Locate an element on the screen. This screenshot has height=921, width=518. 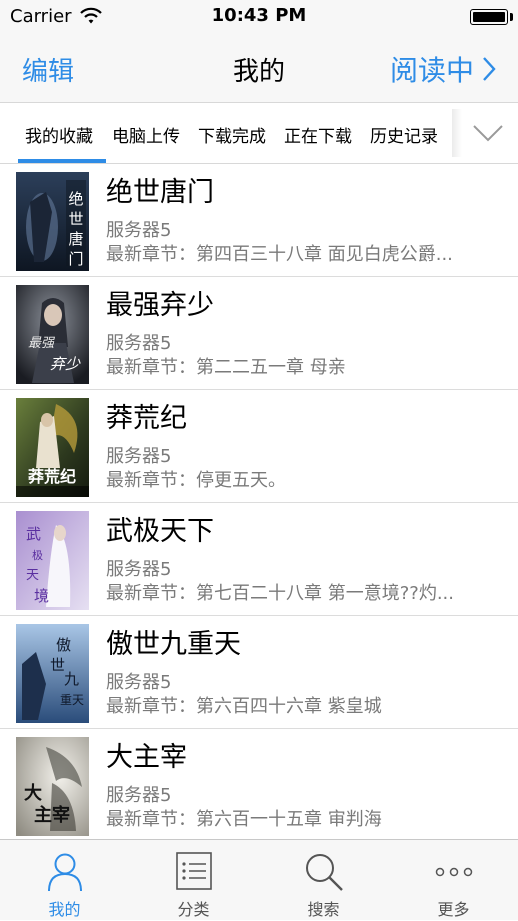
svg-text: 天 is located at coordinates (32, 575).